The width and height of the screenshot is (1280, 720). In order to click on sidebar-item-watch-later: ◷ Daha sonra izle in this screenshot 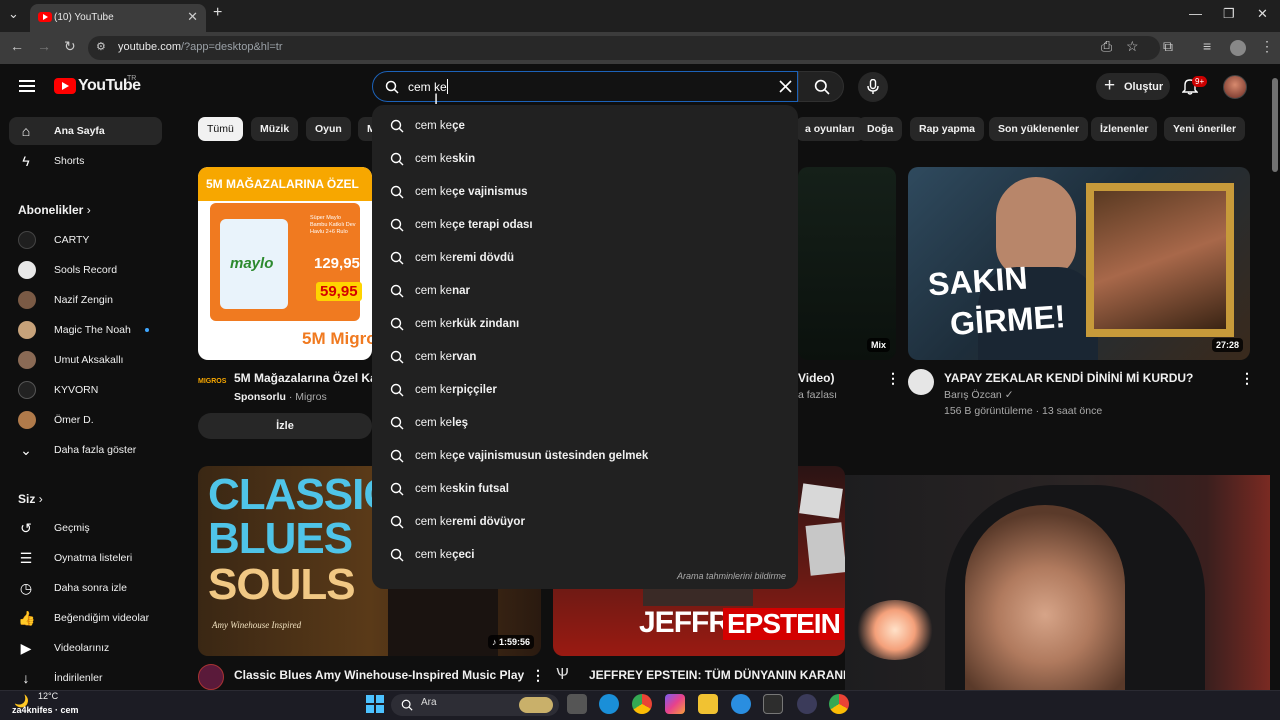, I will do `click(85, 588)`.